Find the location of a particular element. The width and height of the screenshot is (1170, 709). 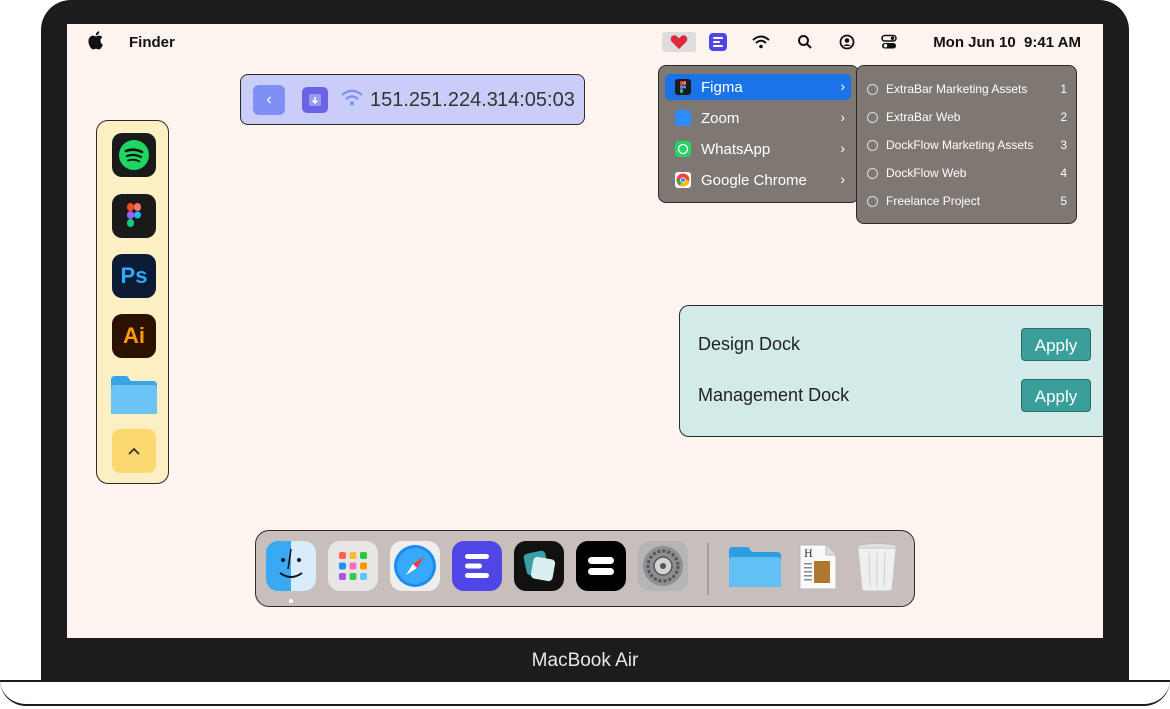

download-box-icon is located at coordinates (315, 100).